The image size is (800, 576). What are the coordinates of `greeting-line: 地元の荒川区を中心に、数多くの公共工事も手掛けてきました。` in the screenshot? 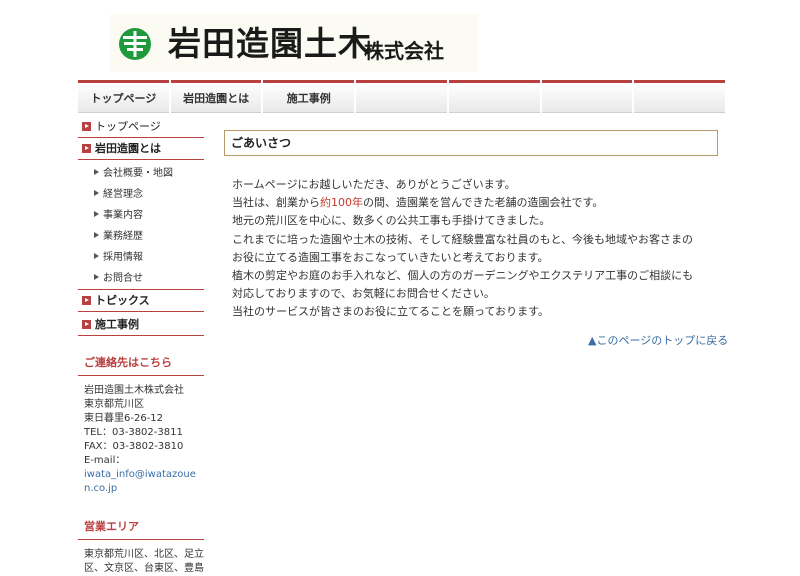 It's located at (391, 221).